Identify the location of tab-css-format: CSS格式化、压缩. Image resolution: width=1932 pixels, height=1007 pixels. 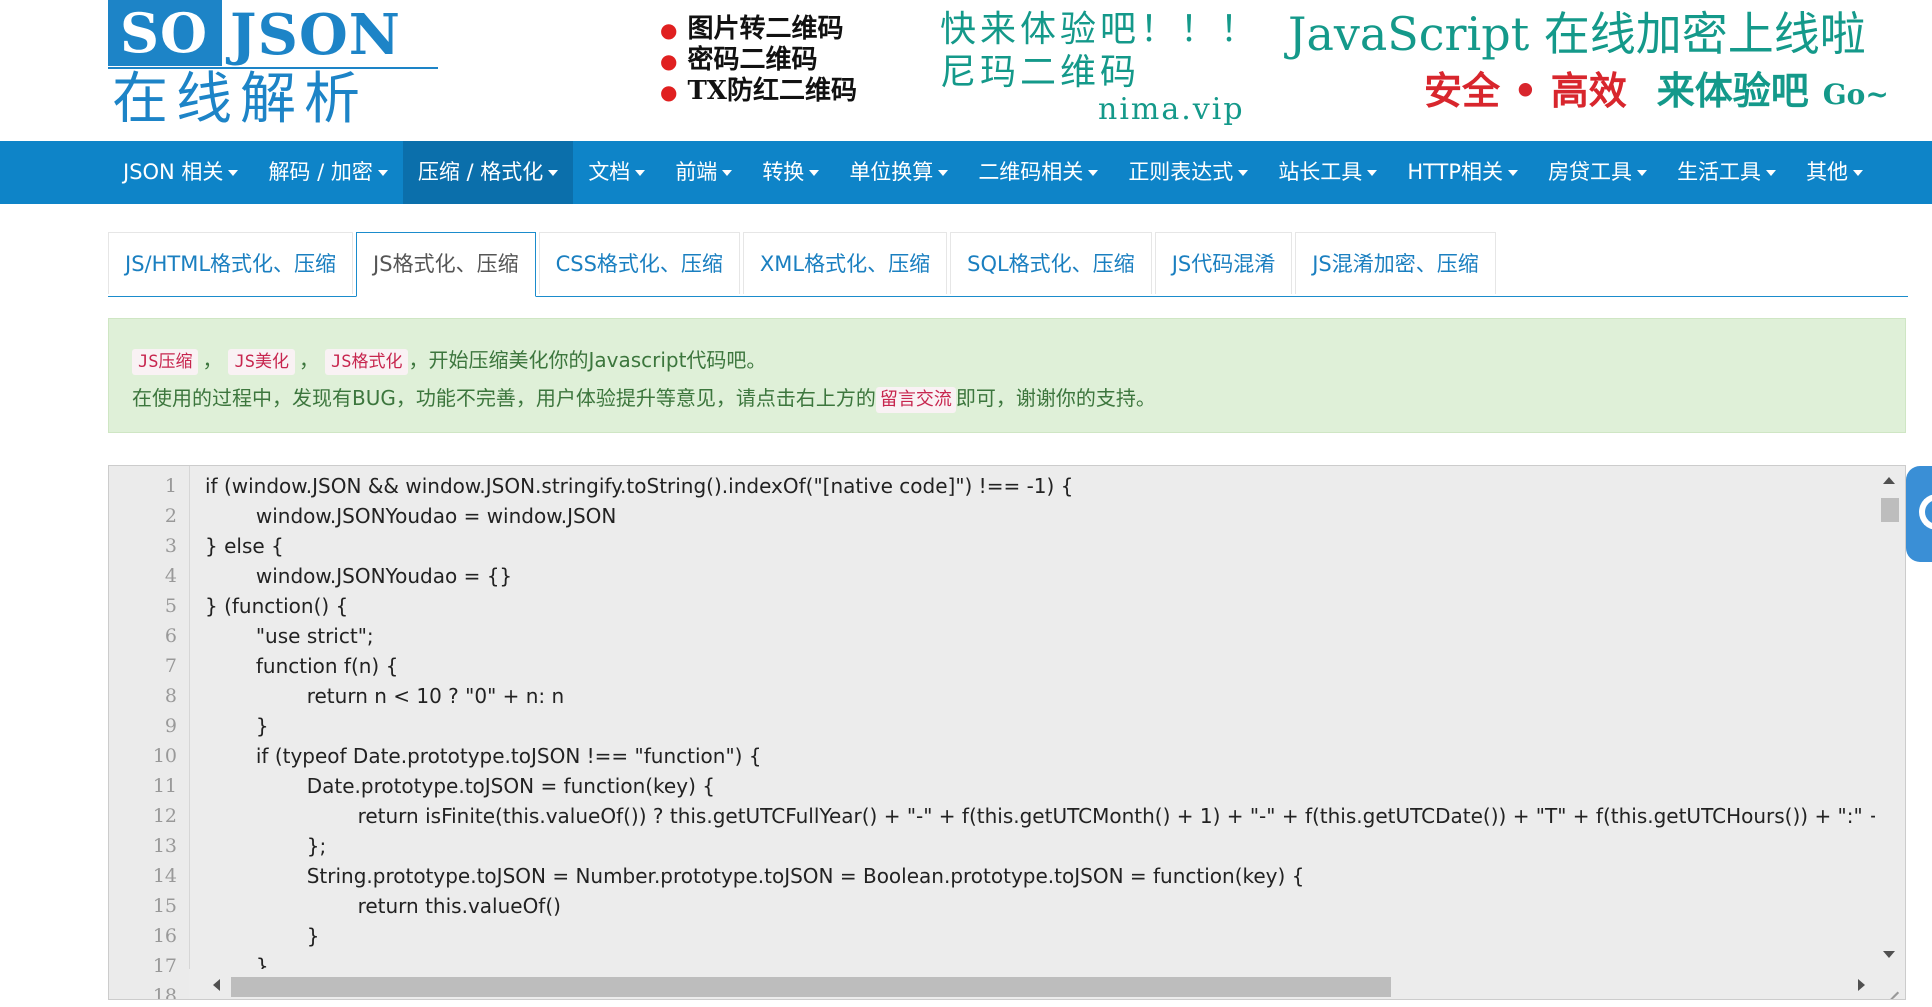
(639, 263).